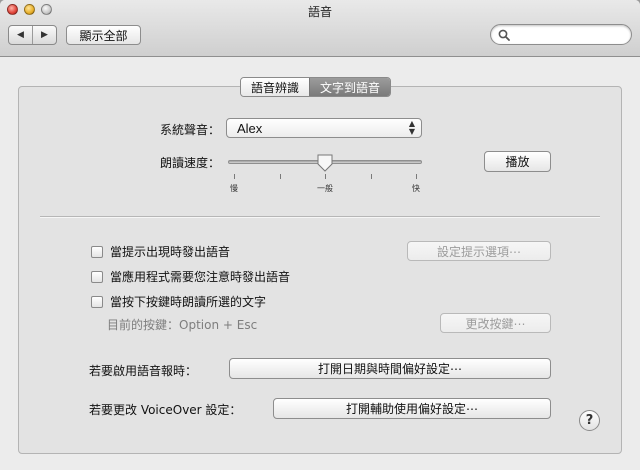 This screenshot has height=470, width=640. I want to click on attention-speak-option: 當應用程式需要您注意時發出語音, so click(190, 276).